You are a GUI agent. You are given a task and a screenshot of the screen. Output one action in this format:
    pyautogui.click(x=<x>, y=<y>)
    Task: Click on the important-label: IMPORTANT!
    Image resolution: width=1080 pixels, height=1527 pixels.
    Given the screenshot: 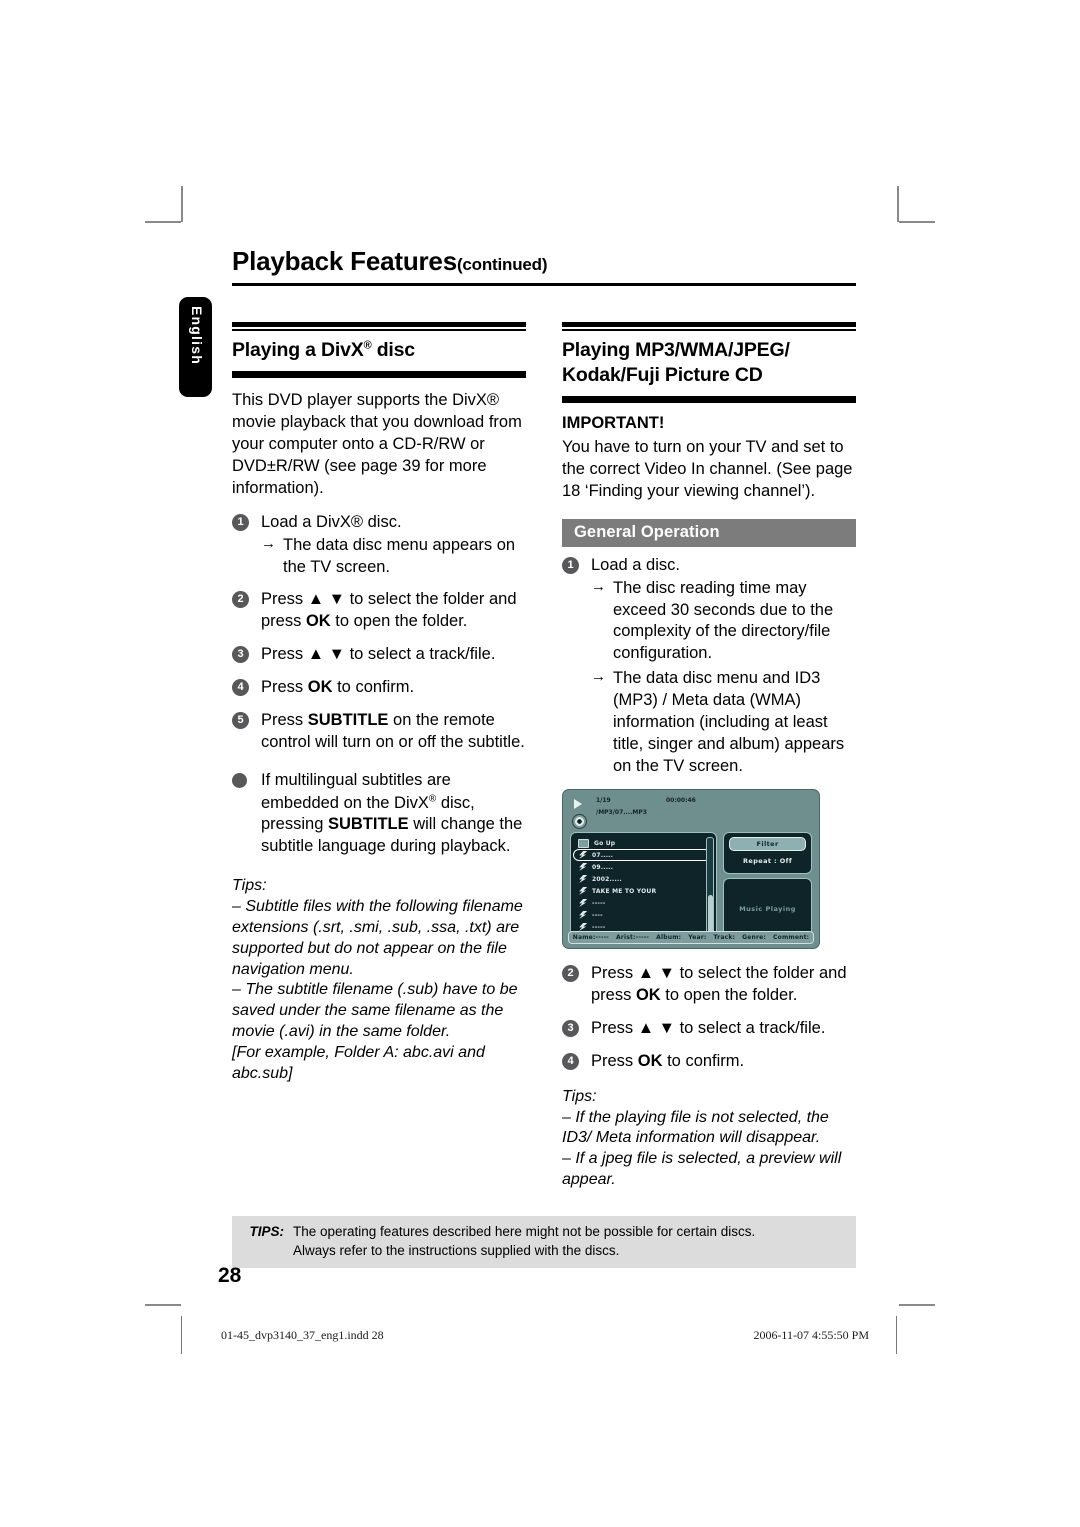 What is the action you would take?
    pyautogui.click(x=613, y=422)
    